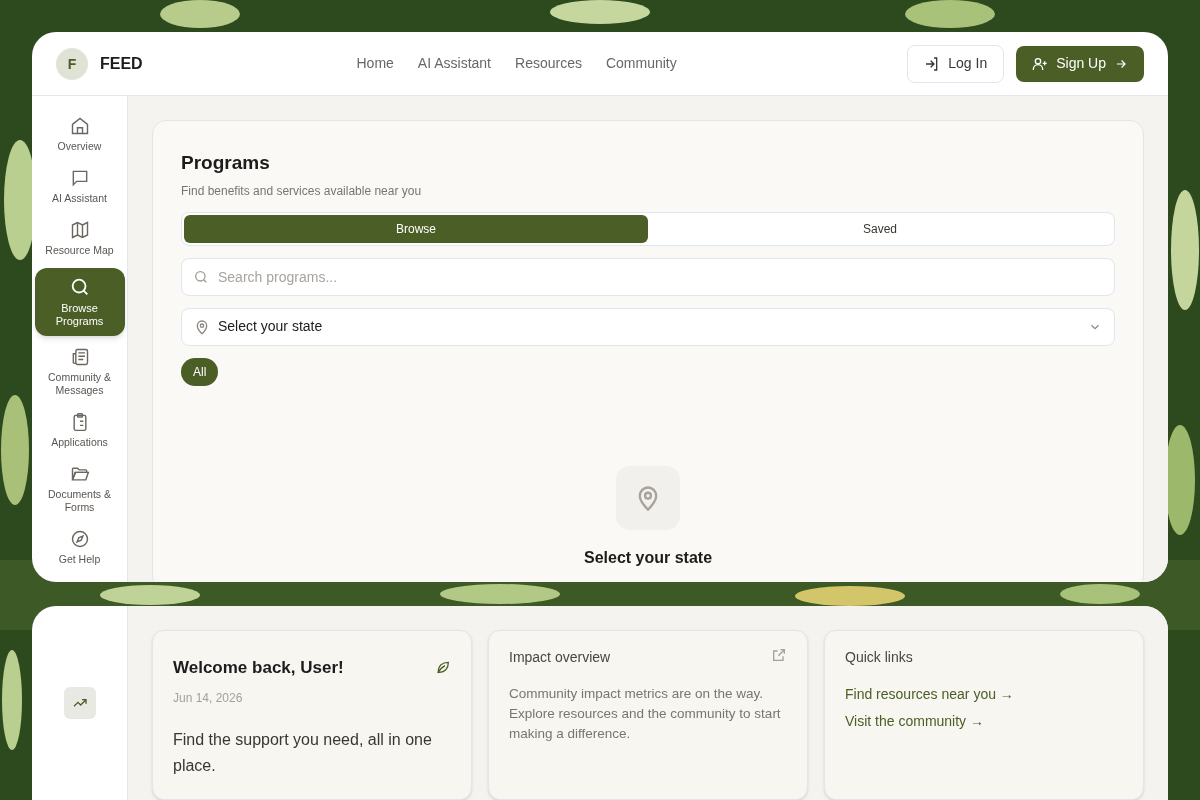  What do you see at coordinates (72, 63) in the screenshot?
I see `logo-badge: F` at bounding box center [72, 63].